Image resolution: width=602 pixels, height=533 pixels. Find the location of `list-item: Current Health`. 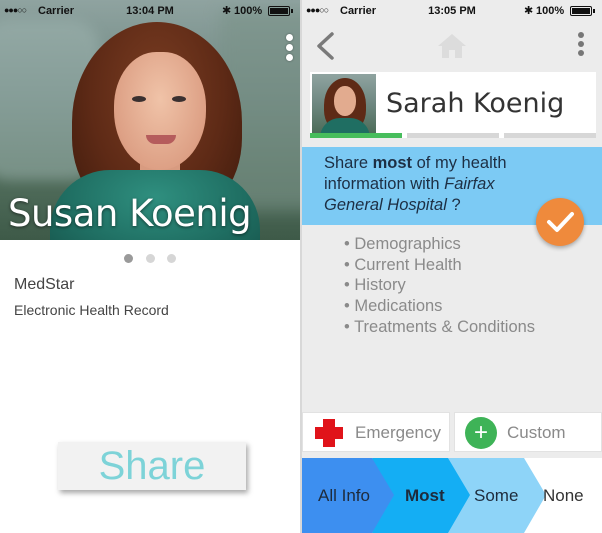

list-item: Current Health is located at coordinates (439, 265).